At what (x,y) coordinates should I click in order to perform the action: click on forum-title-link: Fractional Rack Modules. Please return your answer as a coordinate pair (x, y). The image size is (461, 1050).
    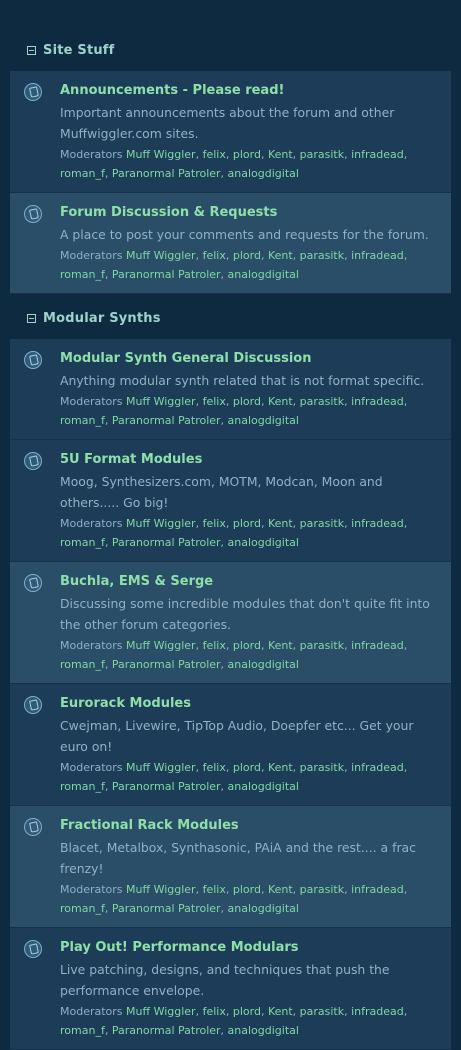
    Looking at the image, I should click on (250, 825).